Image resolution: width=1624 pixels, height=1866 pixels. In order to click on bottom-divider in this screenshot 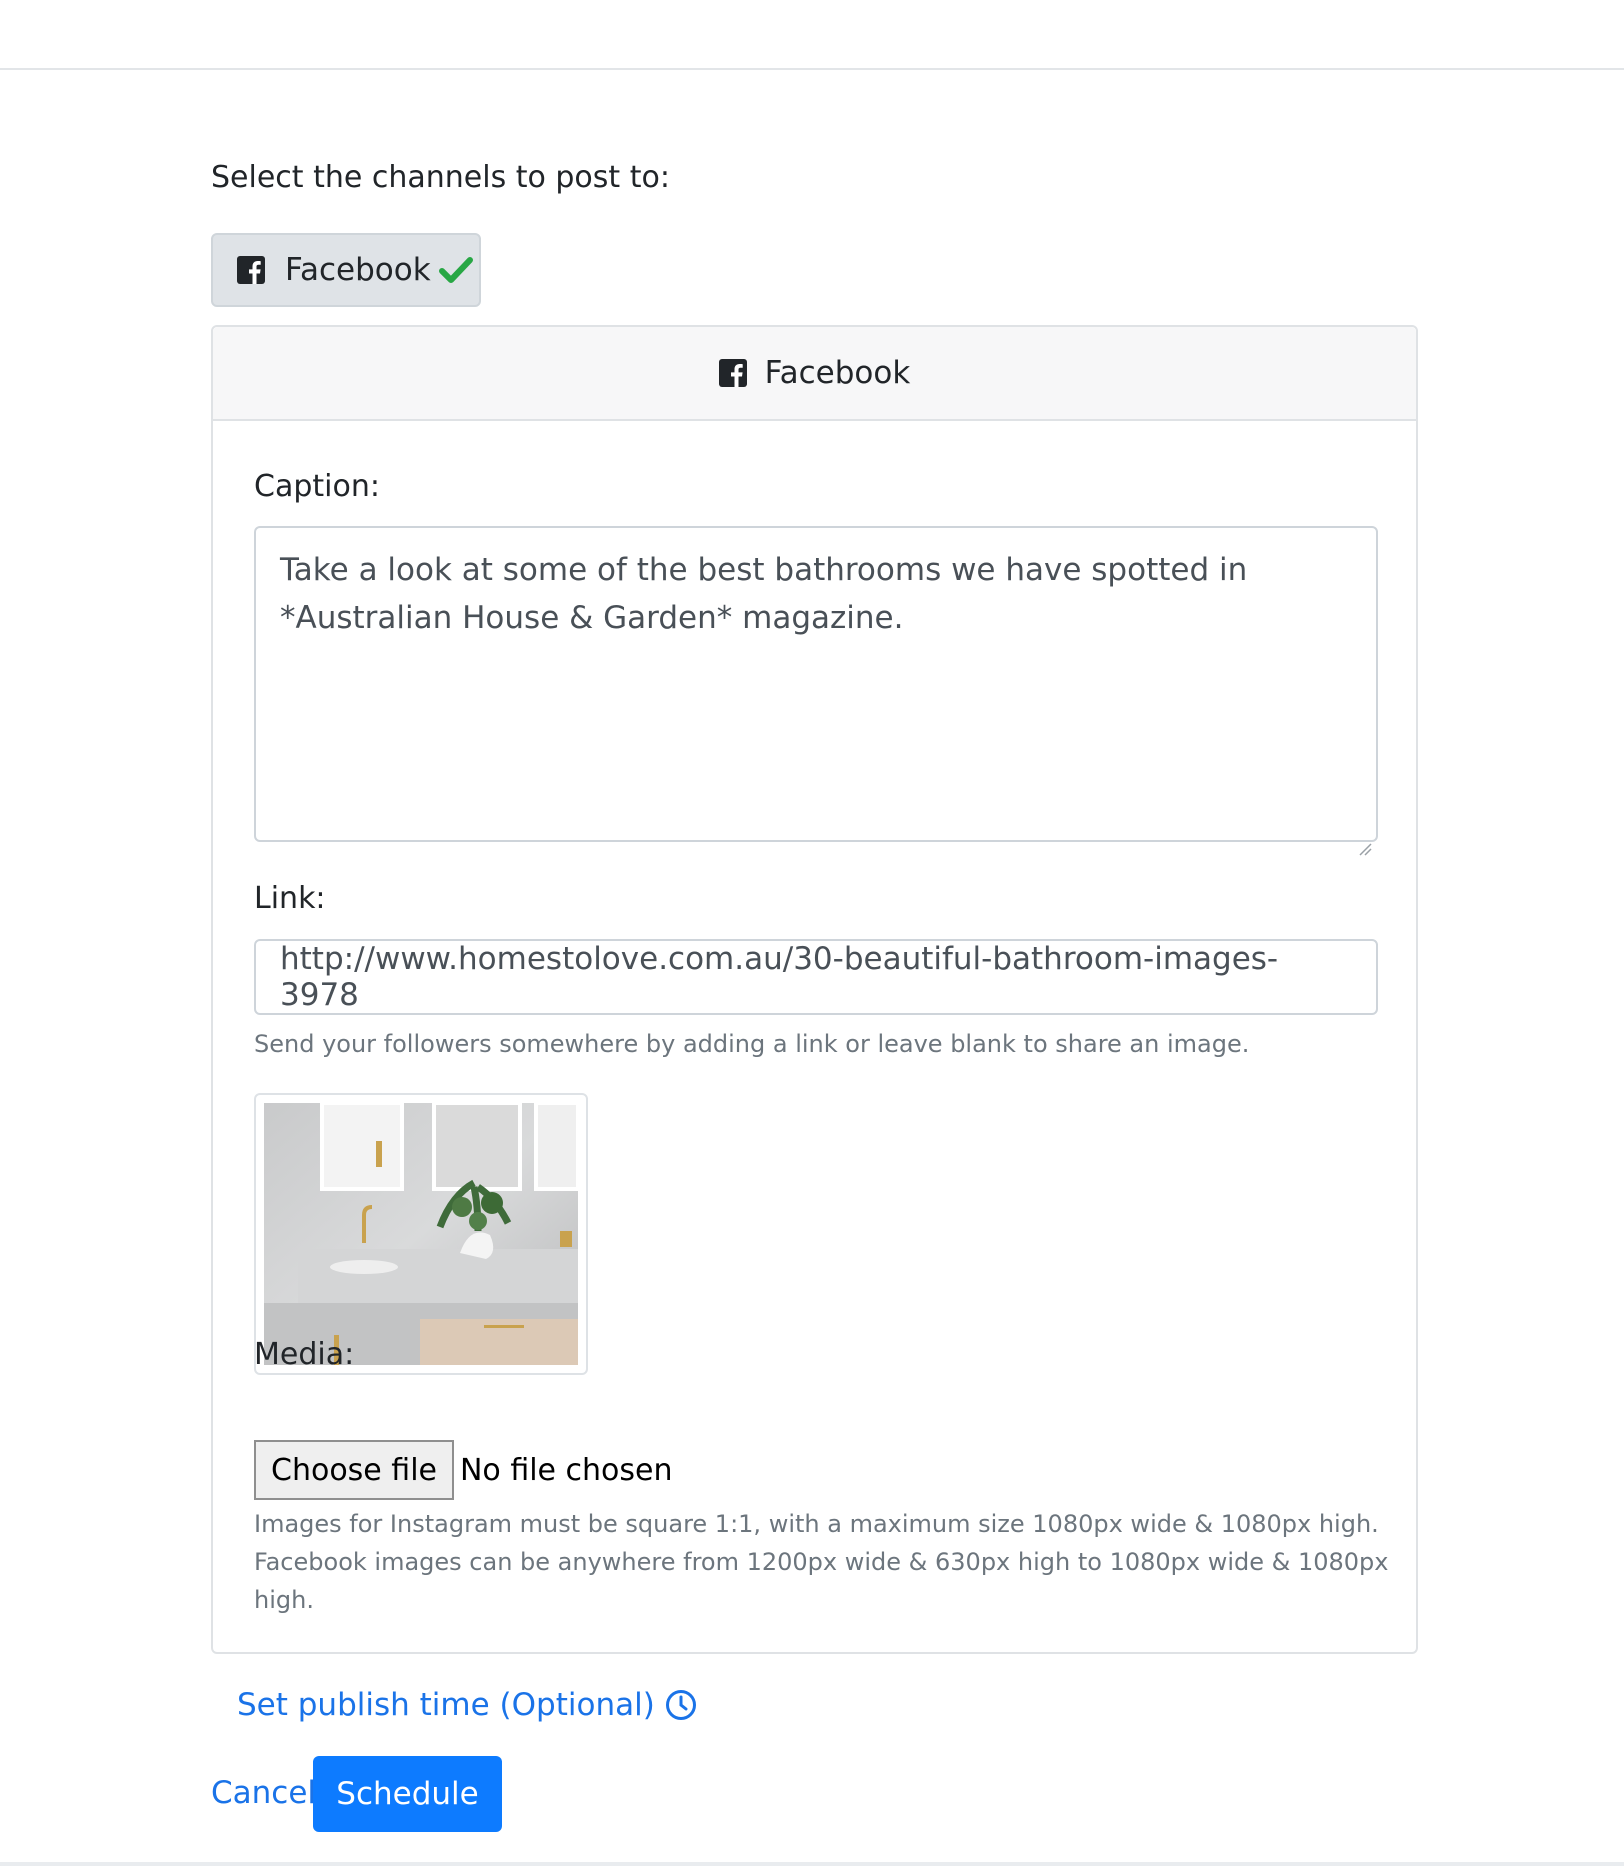, I will do `click(812, 1864)`.